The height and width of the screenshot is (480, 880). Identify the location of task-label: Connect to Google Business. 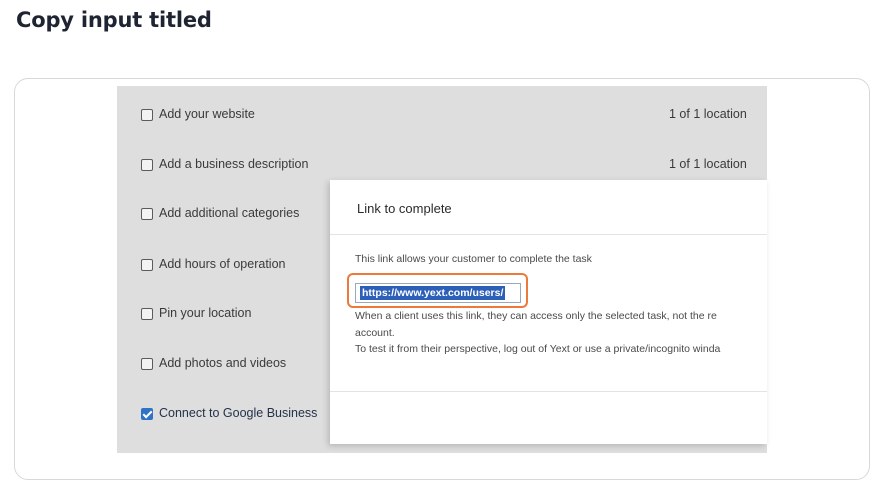
(238, 413).